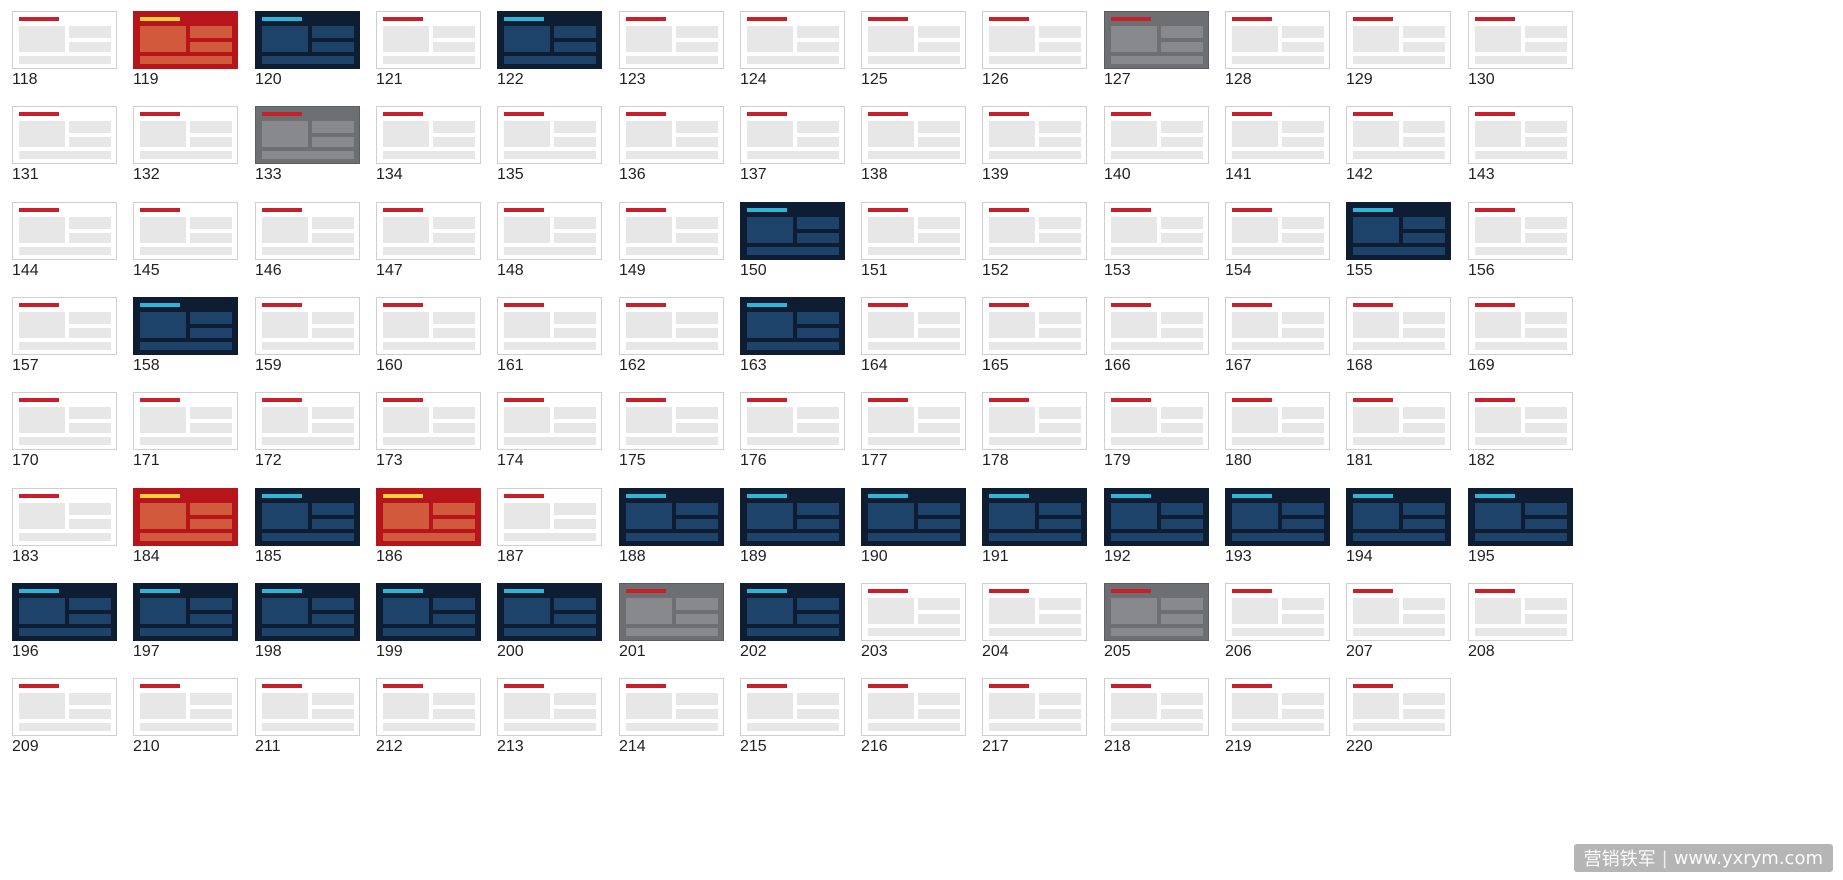 Image resolution: width=1843 pixels, height=880 pixels. I want to click on slide-thumbnail-cell: 220, so click(1405, 723).